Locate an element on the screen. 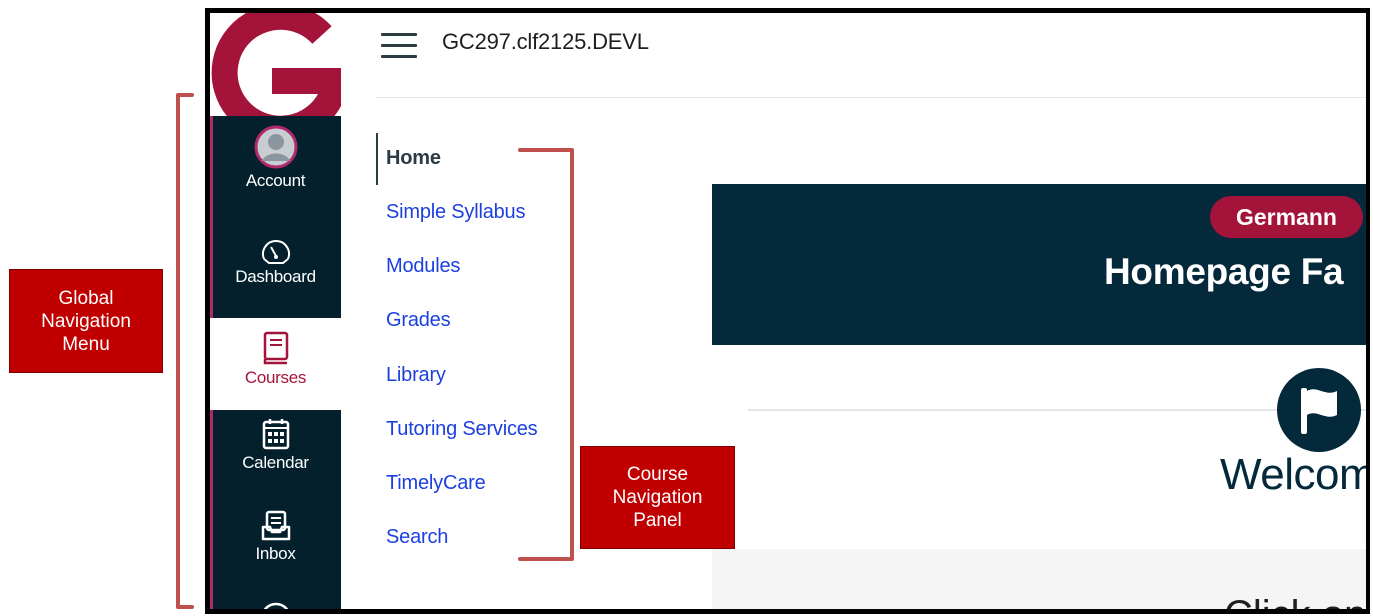 Image resolution: width=1373 pixels, height=616 pixels. global-nav-inbox: Inbox is located at coordinates (275, 537).